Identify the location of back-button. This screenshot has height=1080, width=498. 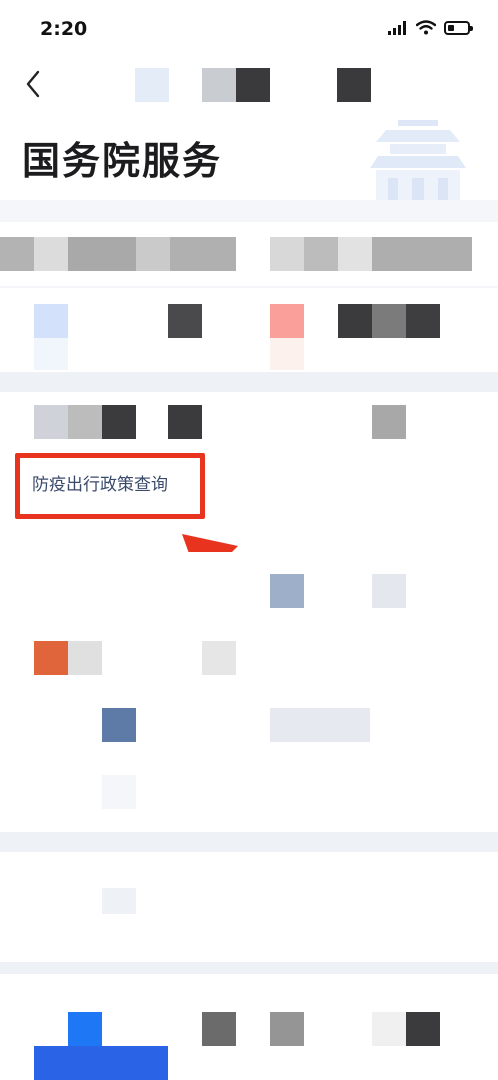
(33, 84).